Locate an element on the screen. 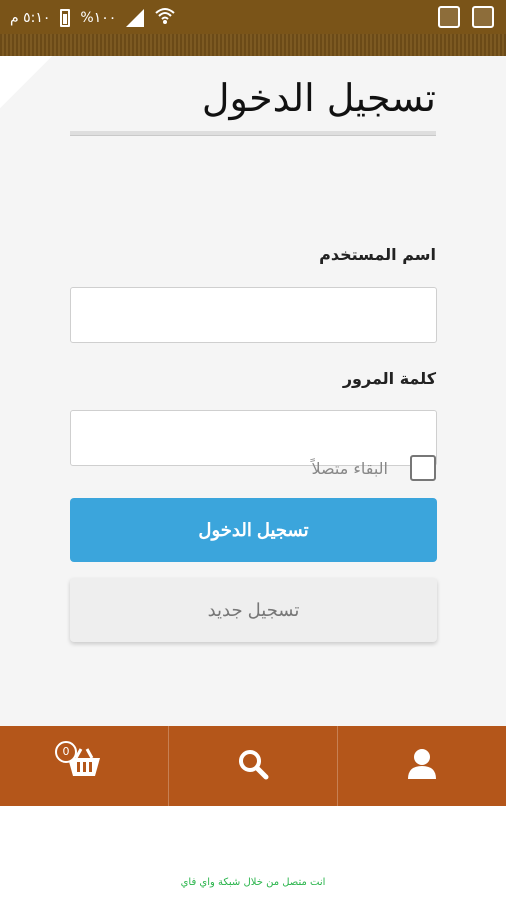 Image resolution: width=506 pixels, height=900 pixels. account-tab is located at coordinates (421, 766).